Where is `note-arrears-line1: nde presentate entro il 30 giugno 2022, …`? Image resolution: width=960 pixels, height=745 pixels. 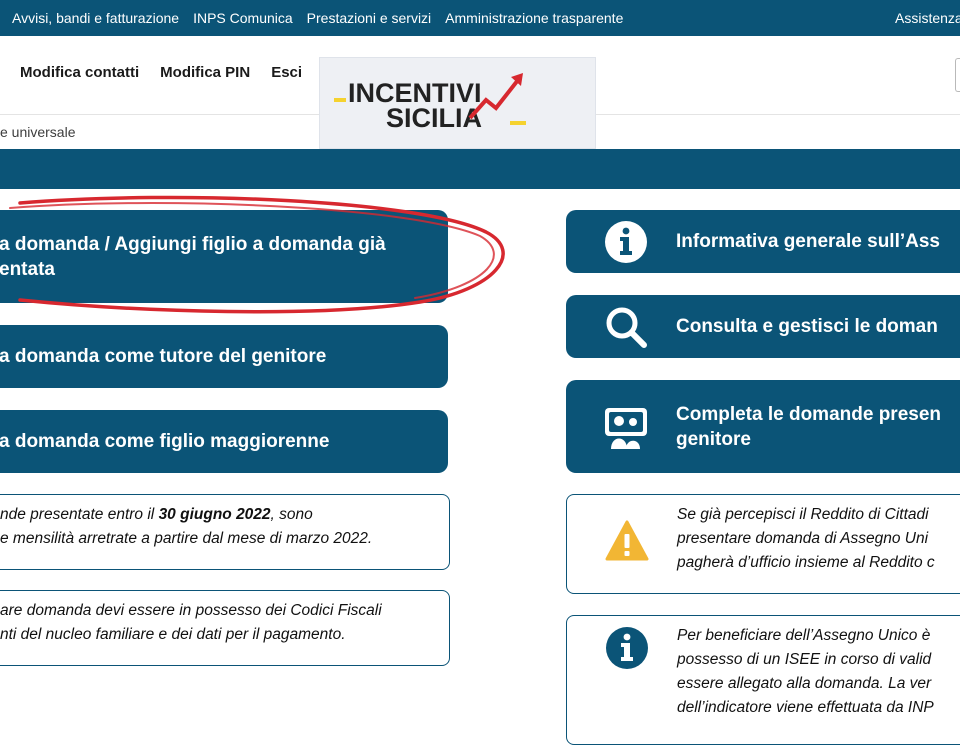
note-arrears-line1: nde presentate entro il 30 giugno 2022, … is located at coordinates (224, 515).